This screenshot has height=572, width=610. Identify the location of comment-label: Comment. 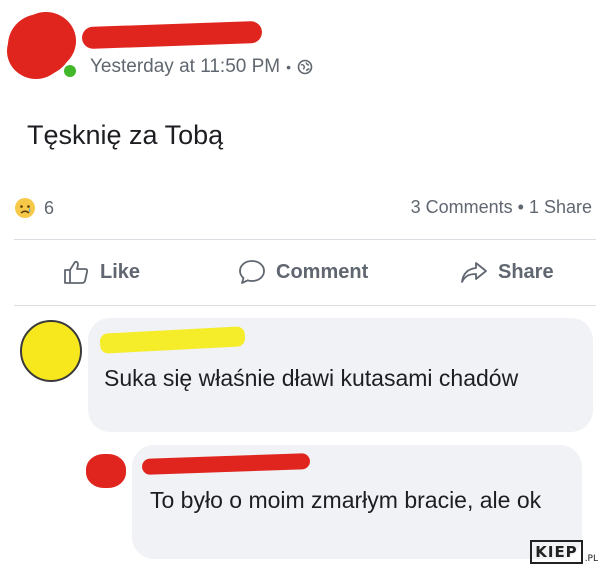
(322, 271).